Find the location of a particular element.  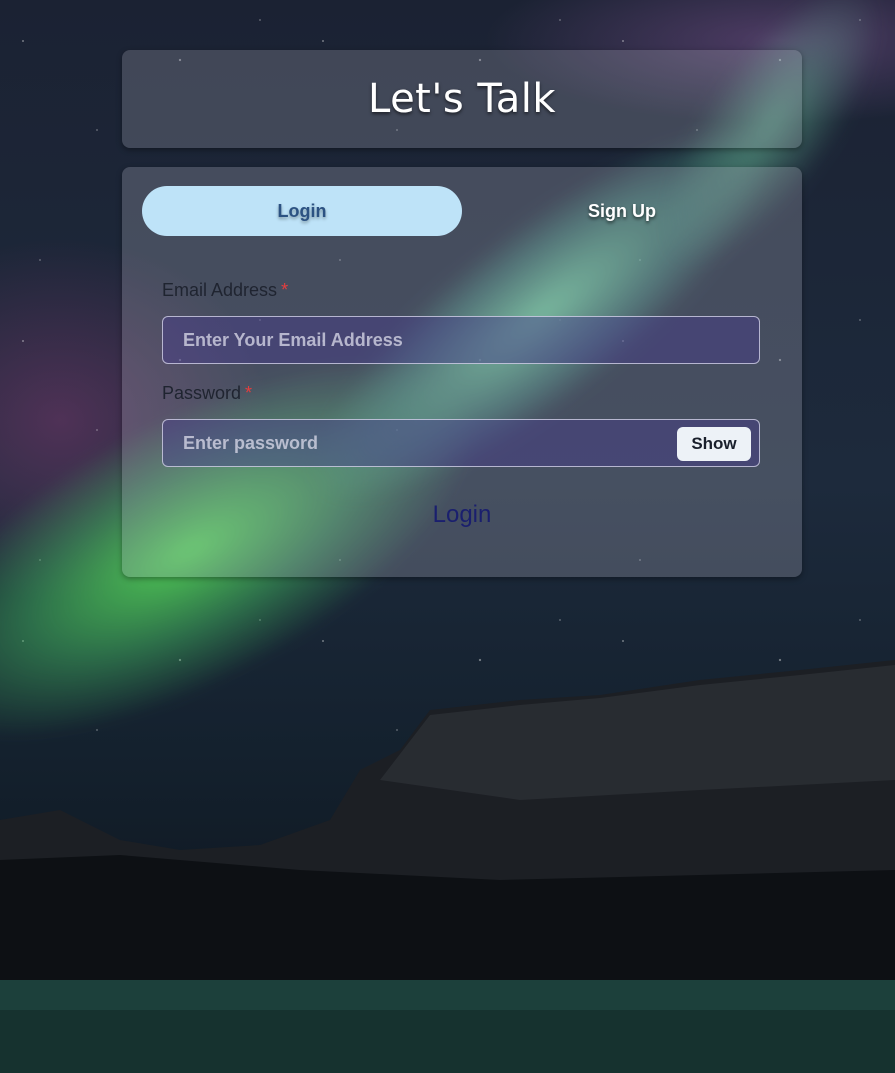

email-placeholder: Enter Your Email Address is located at coordinates (293, 339).